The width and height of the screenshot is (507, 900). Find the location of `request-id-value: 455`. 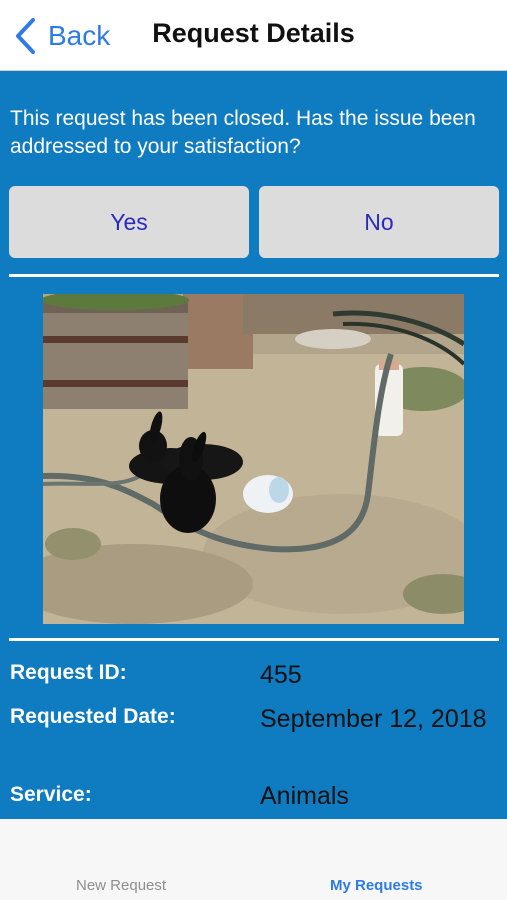

request-id-value: 455 is located at coordinates (281, 675).